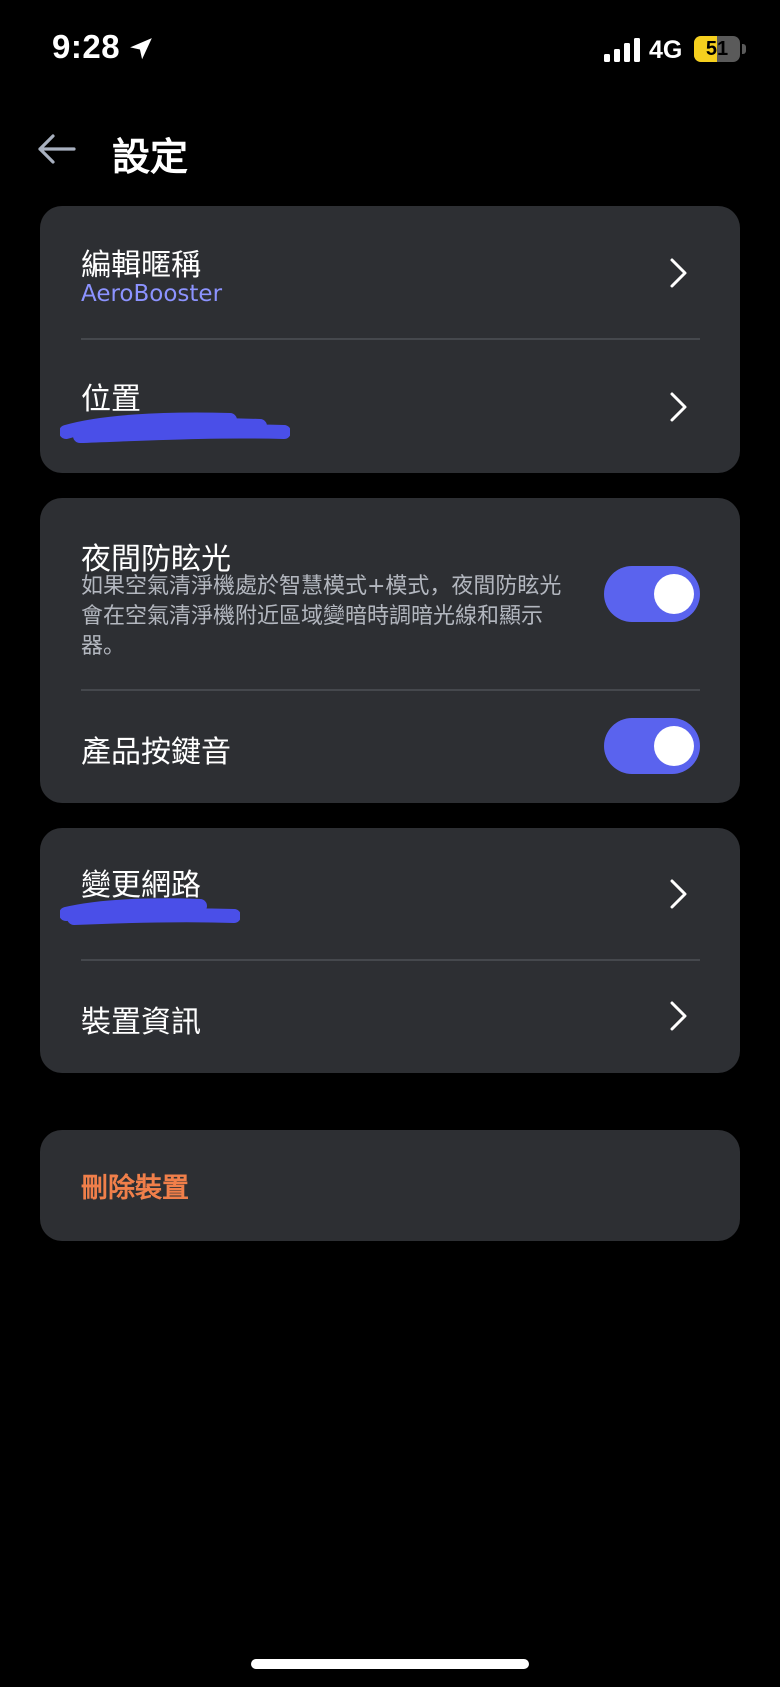 The height and width of the screenshot is (1687, 780). What do you see at coordinates (56, 149) in the screenshot?
I see `arrow-left-icon` at bounding box center [56, 149].